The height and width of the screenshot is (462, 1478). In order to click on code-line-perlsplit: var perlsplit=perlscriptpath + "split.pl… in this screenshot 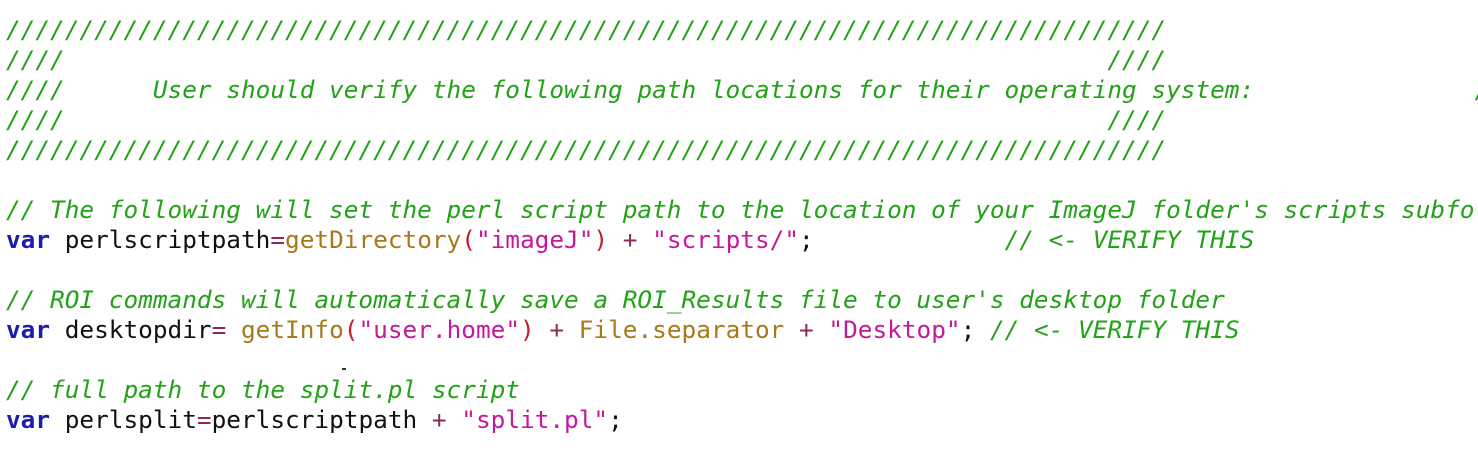, I will do `click(314, 420)`.